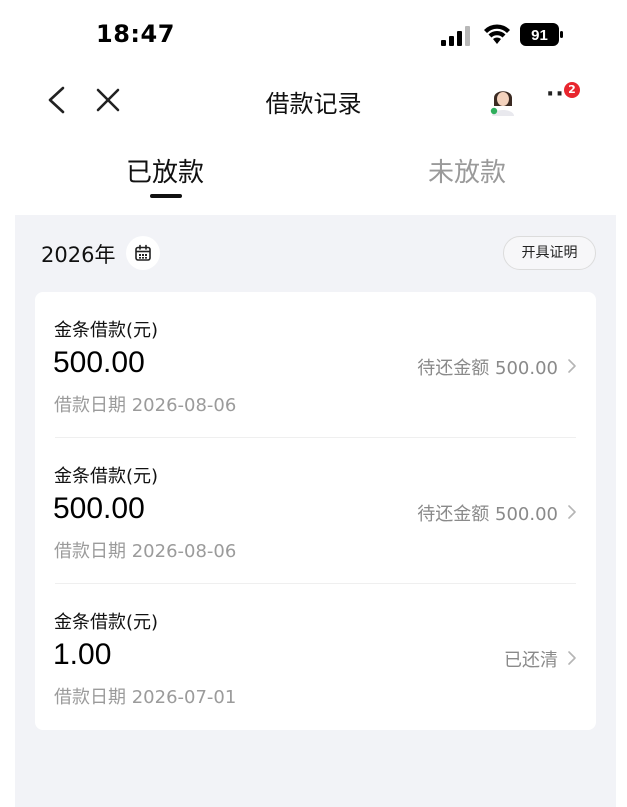 The height and width of the screenshot is (807, 627). I want to click on more-options-button: ··· 2, so click(564, 100).